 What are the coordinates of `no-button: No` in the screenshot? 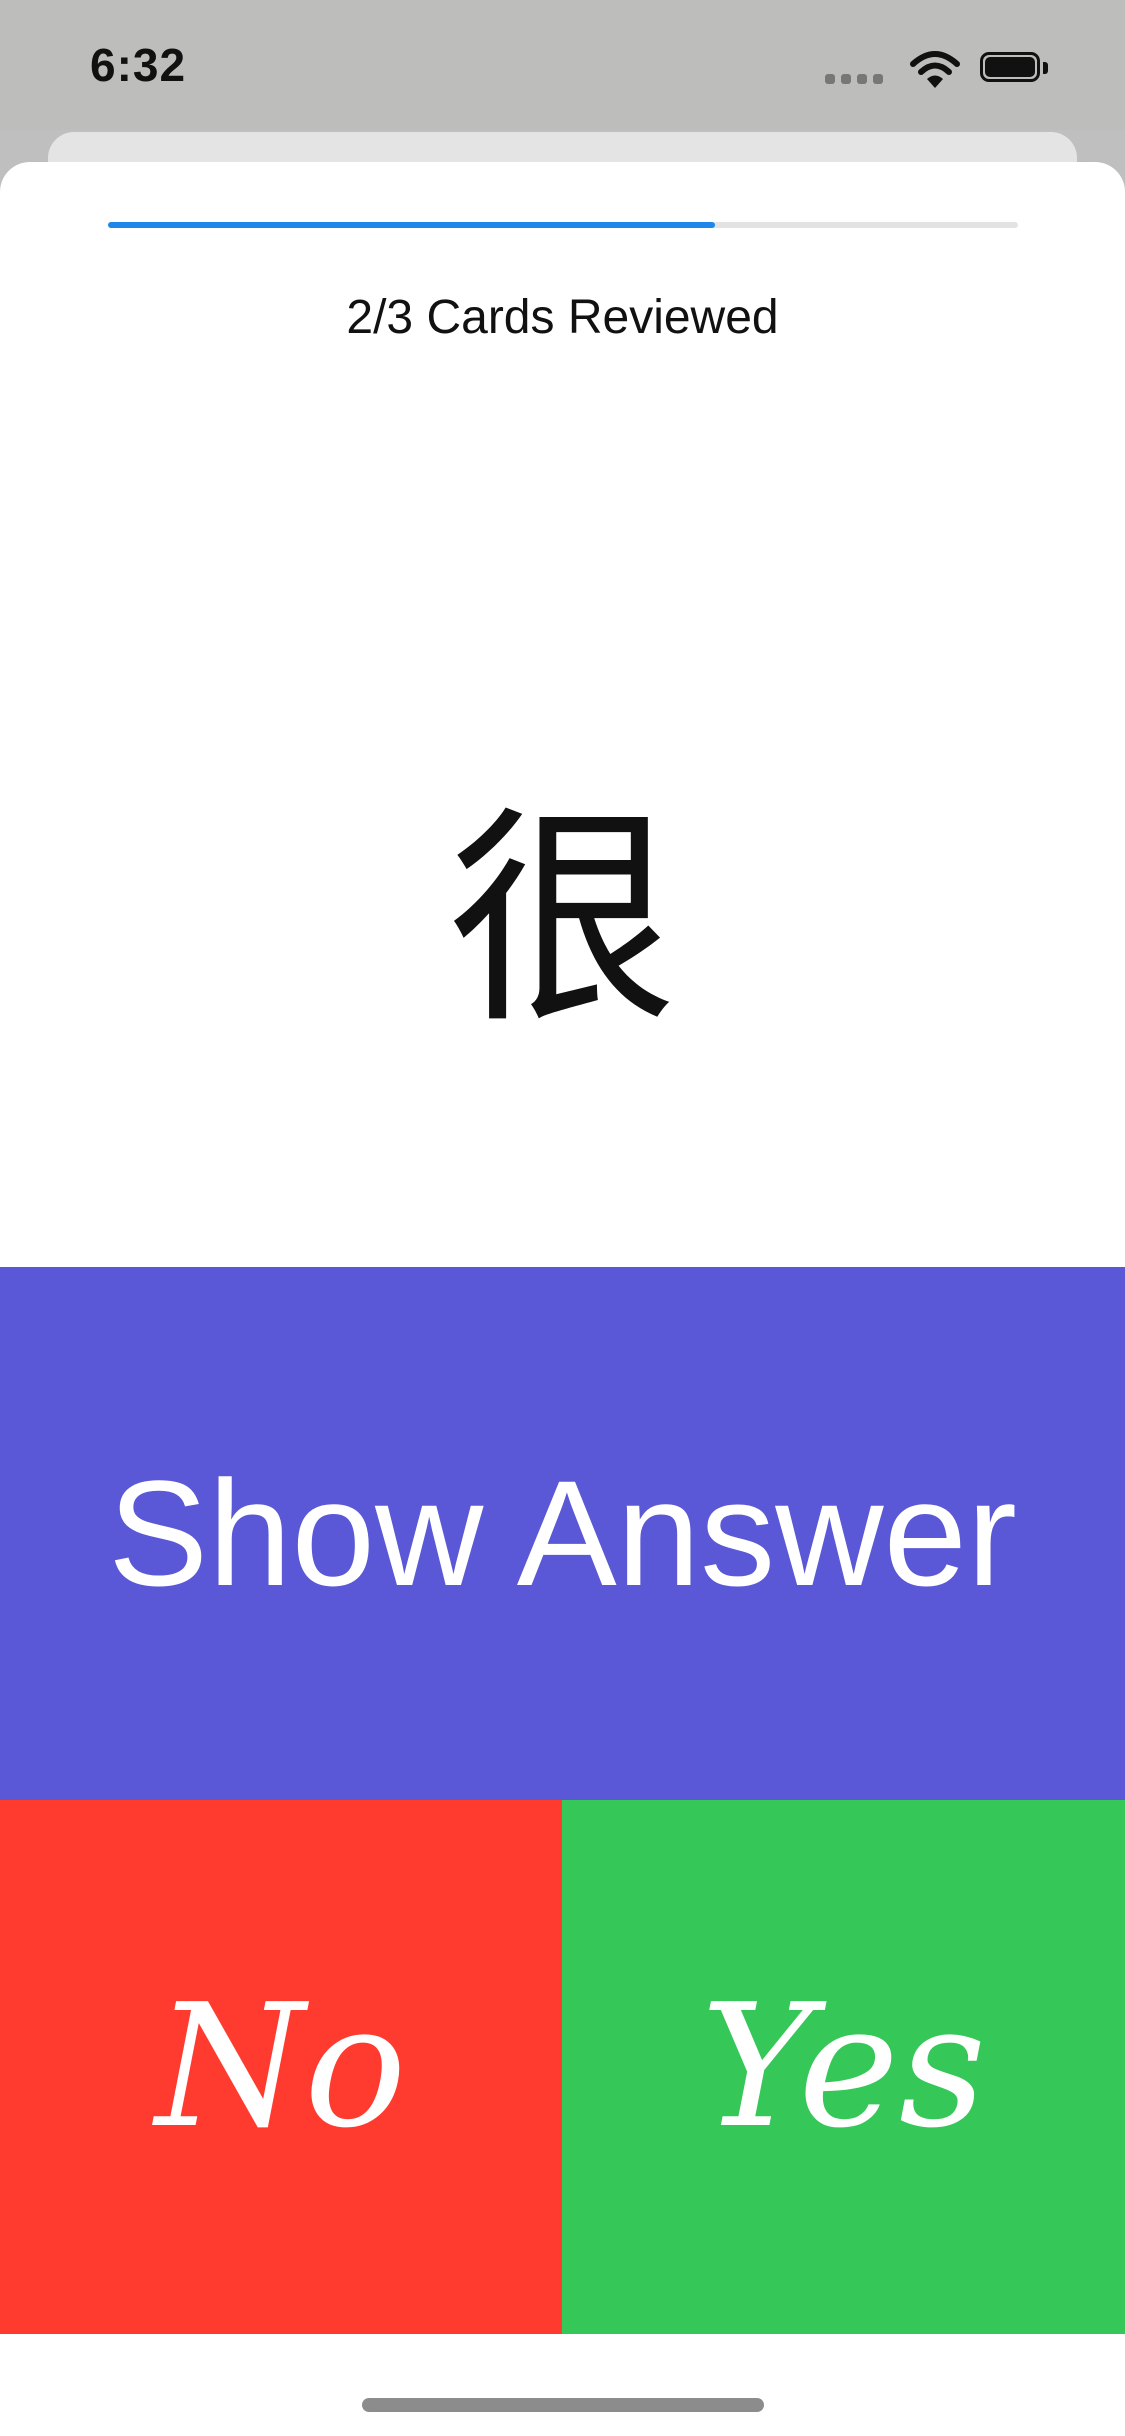 It's located at (281, 2067).